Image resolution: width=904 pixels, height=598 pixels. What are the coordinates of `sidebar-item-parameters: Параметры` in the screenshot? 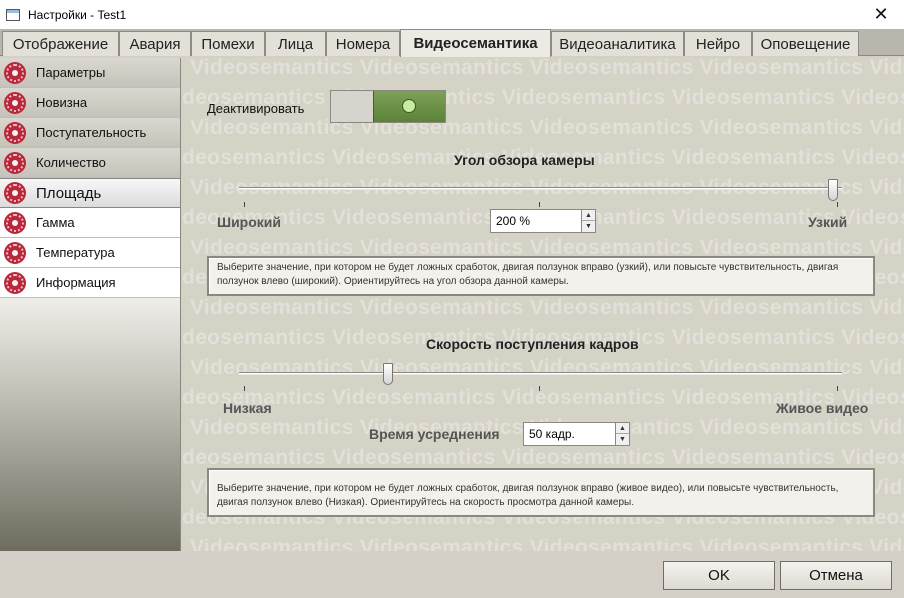 It's located at (90, 73).